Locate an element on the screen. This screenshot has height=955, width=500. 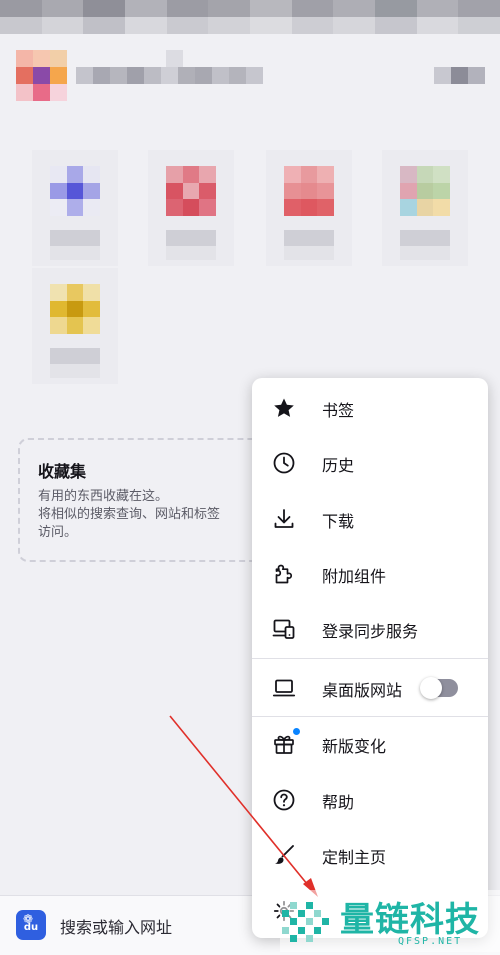
search-input: 搜索或输入网址 is located at coordinates (116, 926).